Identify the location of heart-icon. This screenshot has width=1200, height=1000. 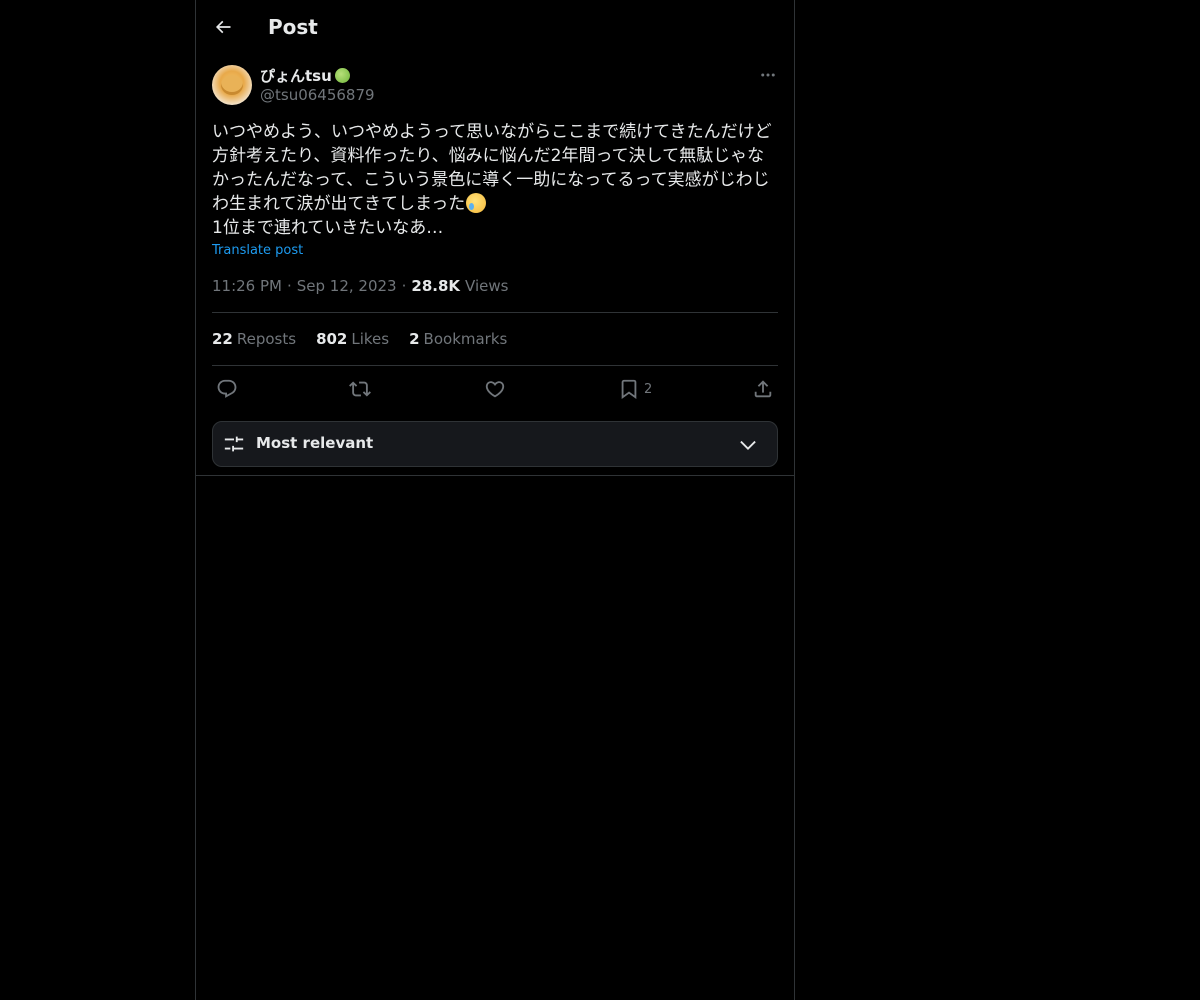
(495, 389).